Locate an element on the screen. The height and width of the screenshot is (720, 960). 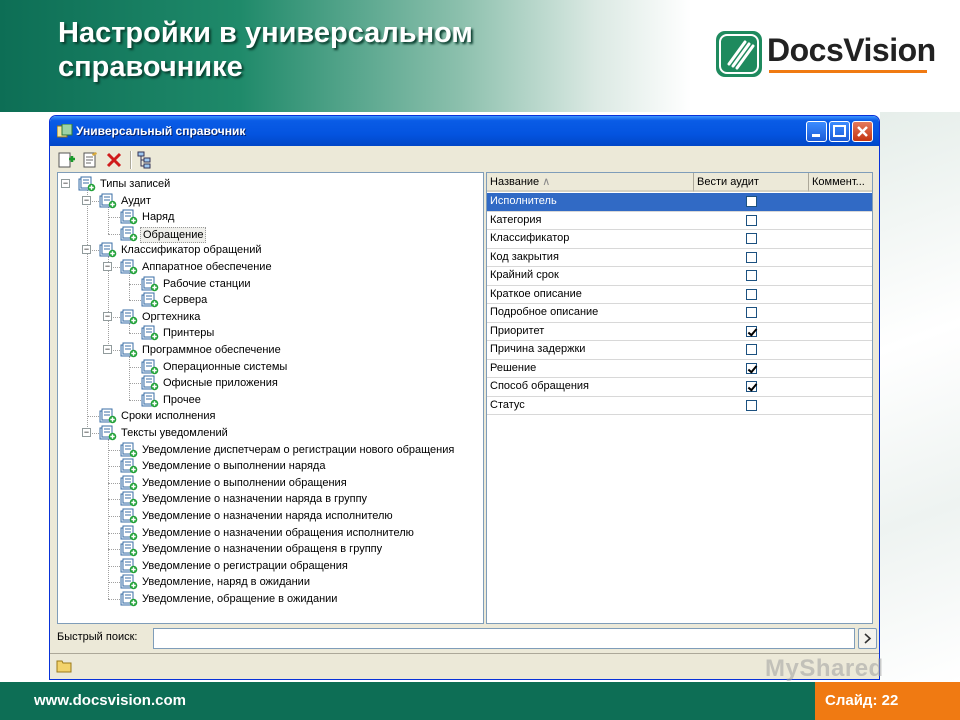
tree-node-label: Рабочие станции is located at coordinates (207, 283).